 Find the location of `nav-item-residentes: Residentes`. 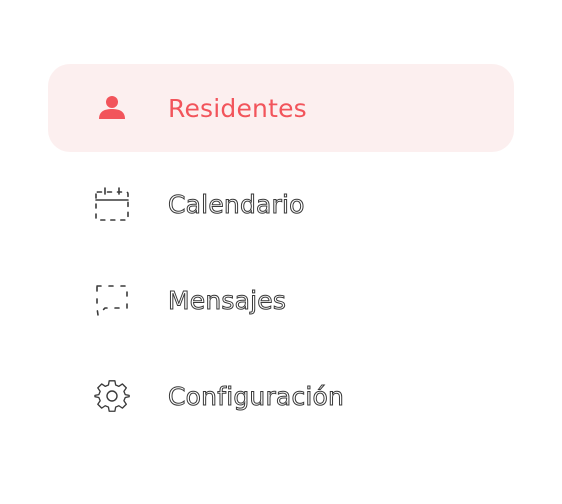

nav-item-residentes: Residentes is located at coordinates (281, 108).